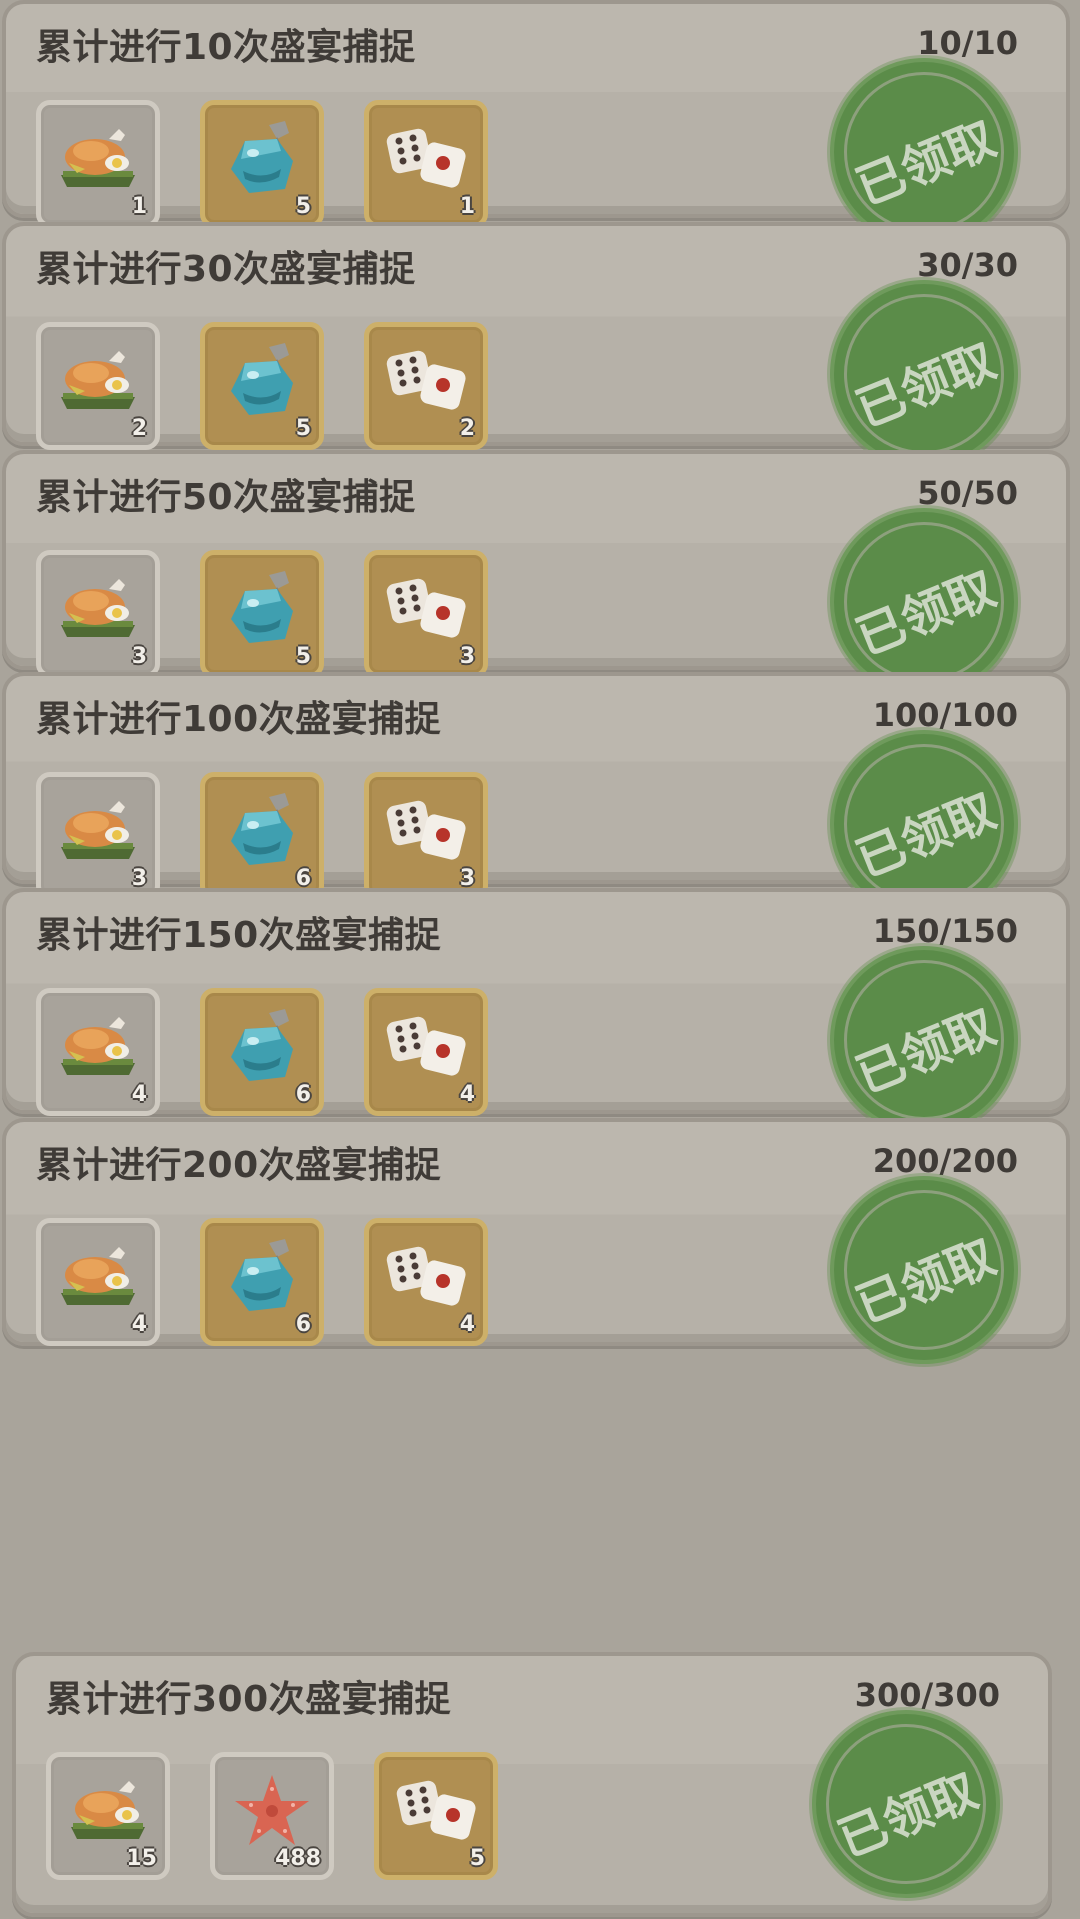  I want to click on task-progress: 300/300, so click(927, 1695).